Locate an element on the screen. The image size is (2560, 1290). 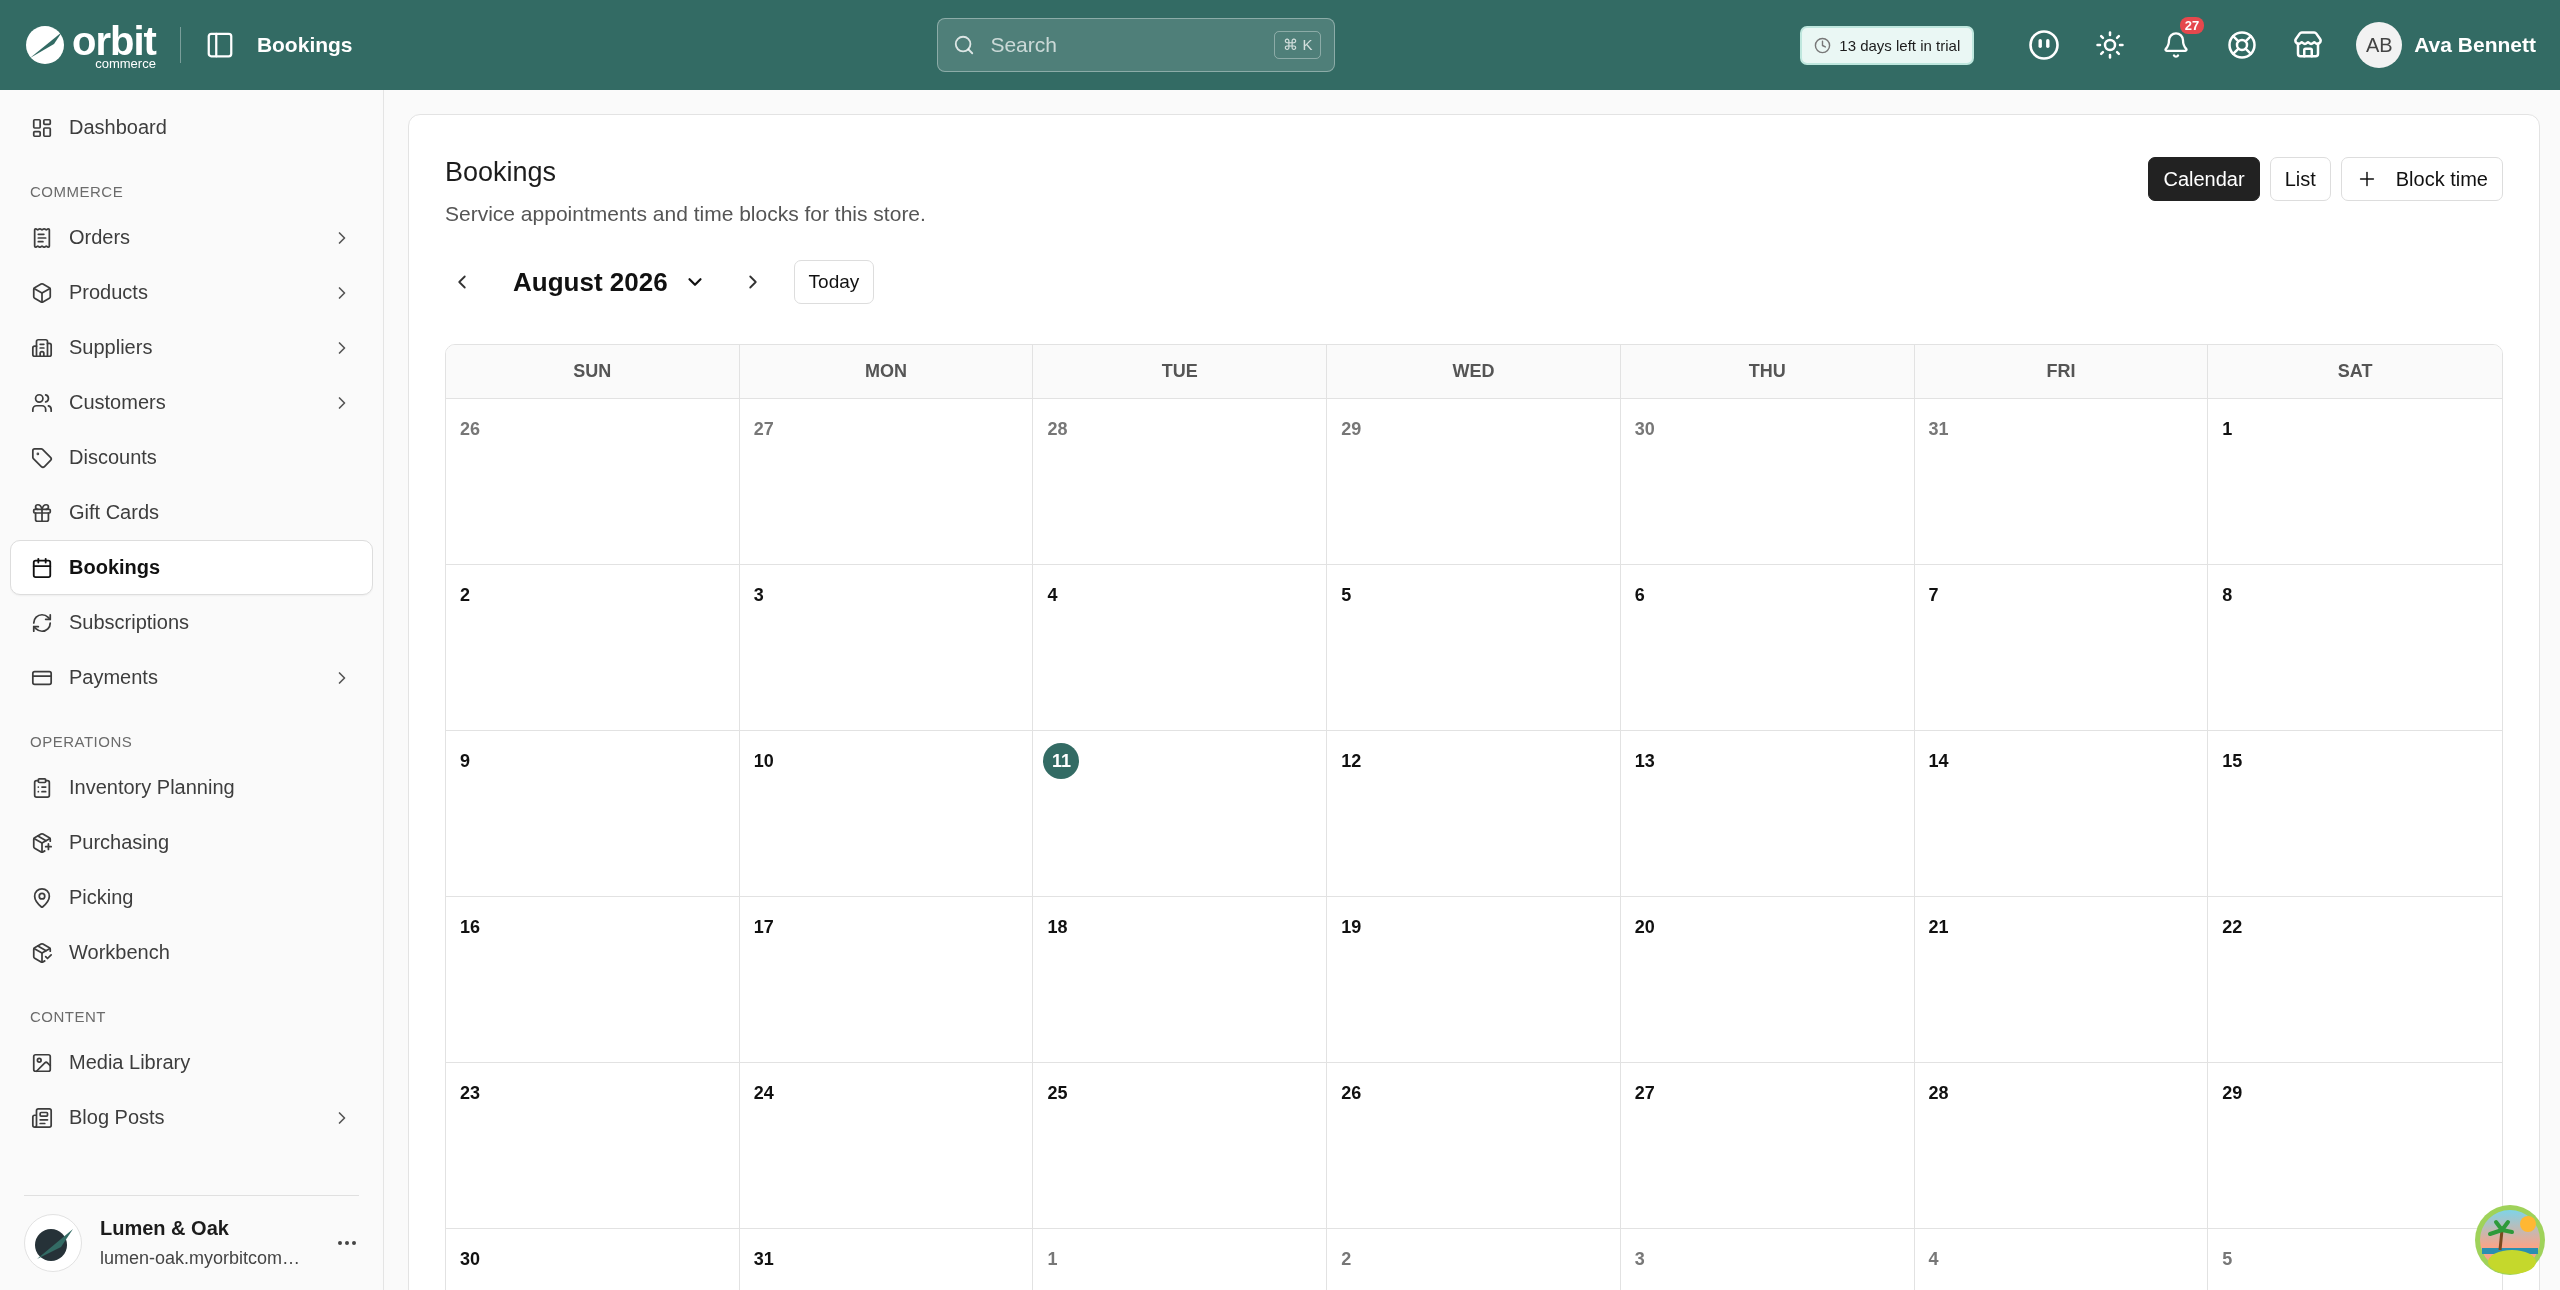
sidebar-item: Blog Posts is located at coordinates (191, 1117).